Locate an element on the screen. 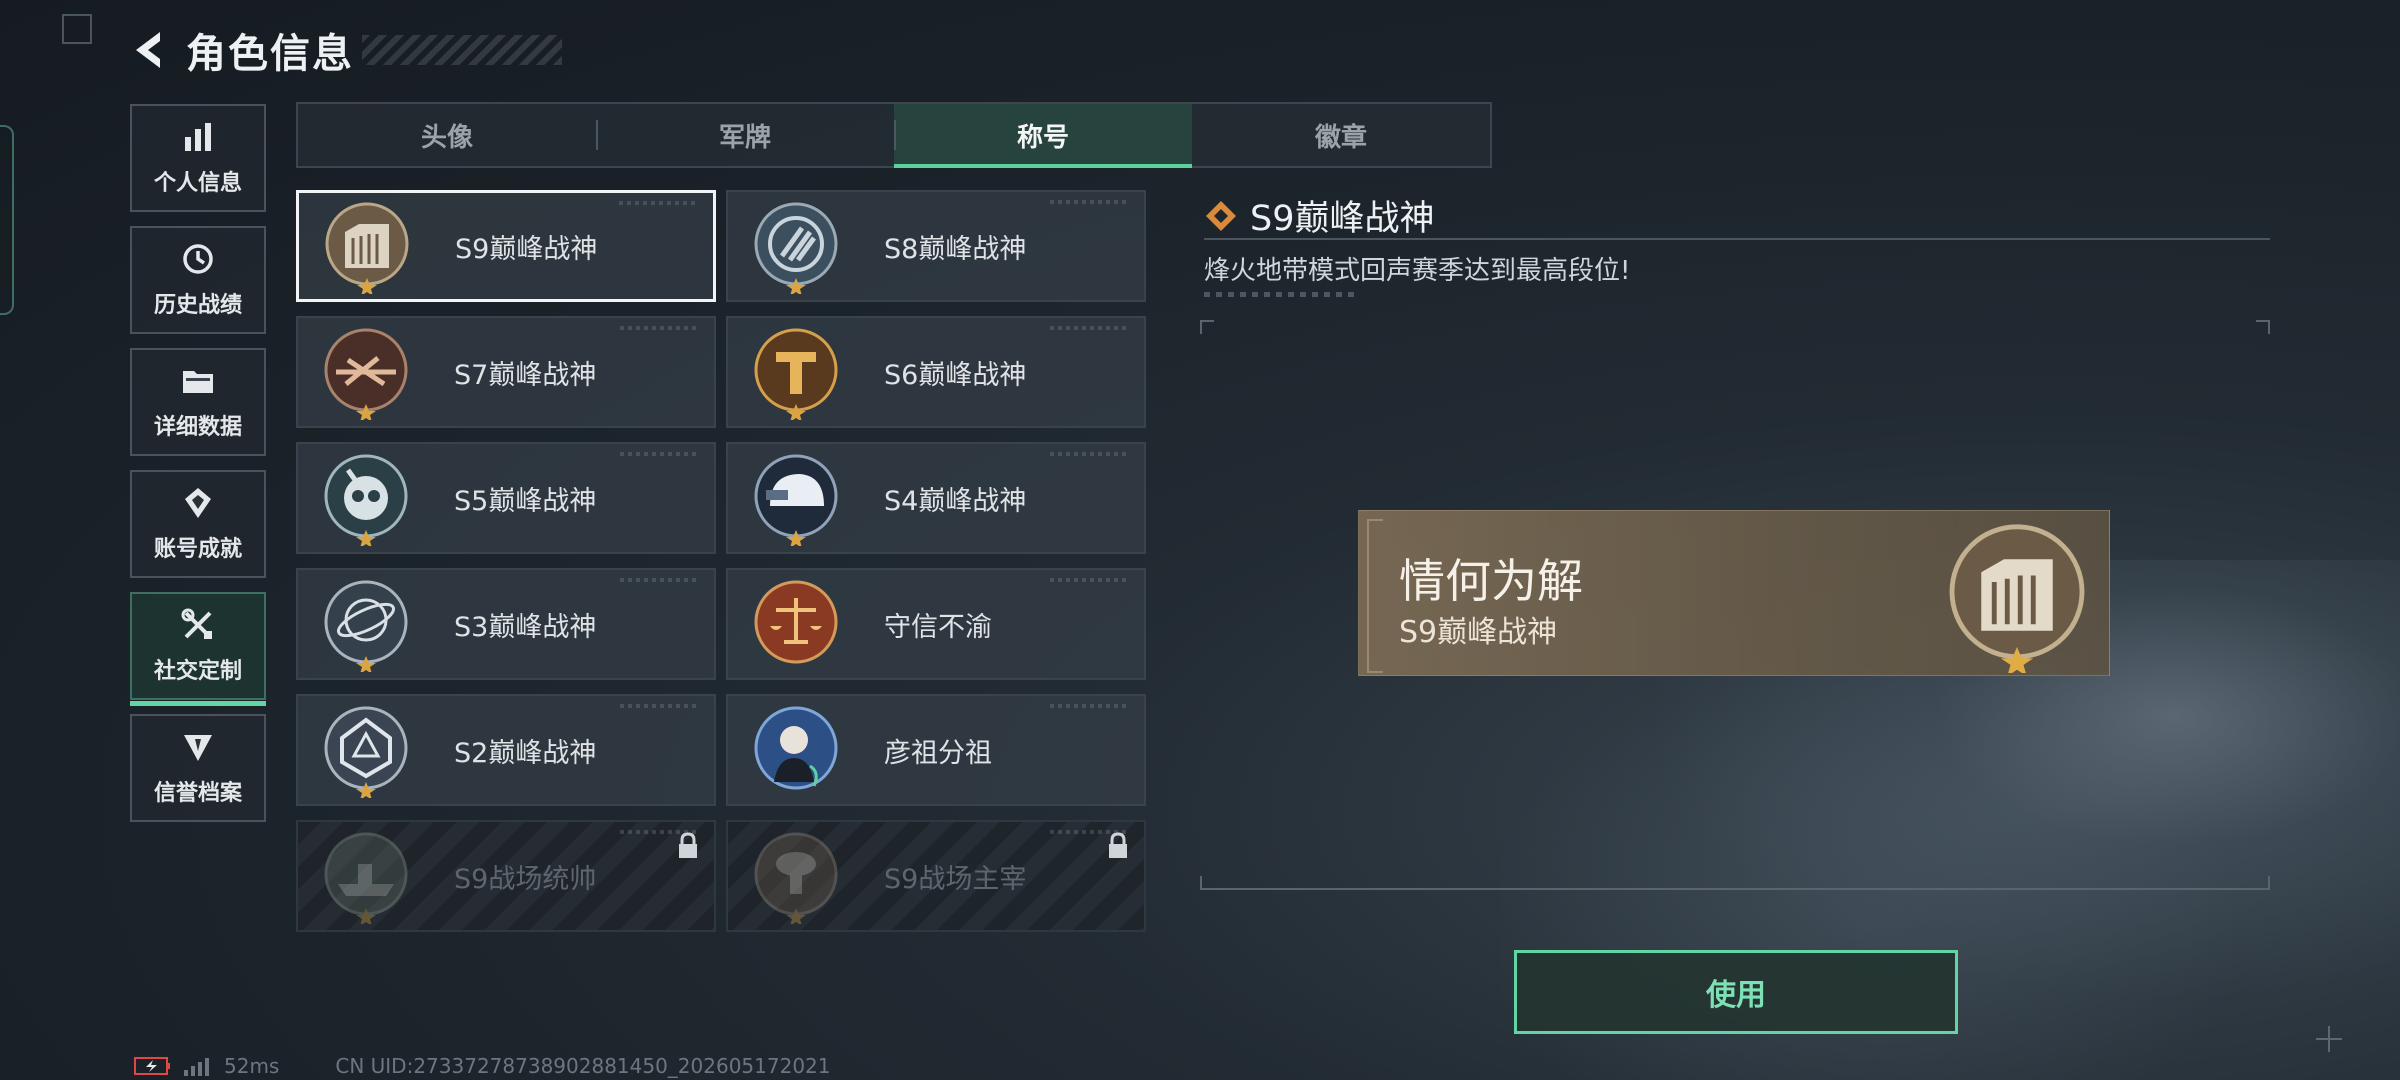  sidebar-item-personal-info: 个人信息 is located at coordinates (198, 158).